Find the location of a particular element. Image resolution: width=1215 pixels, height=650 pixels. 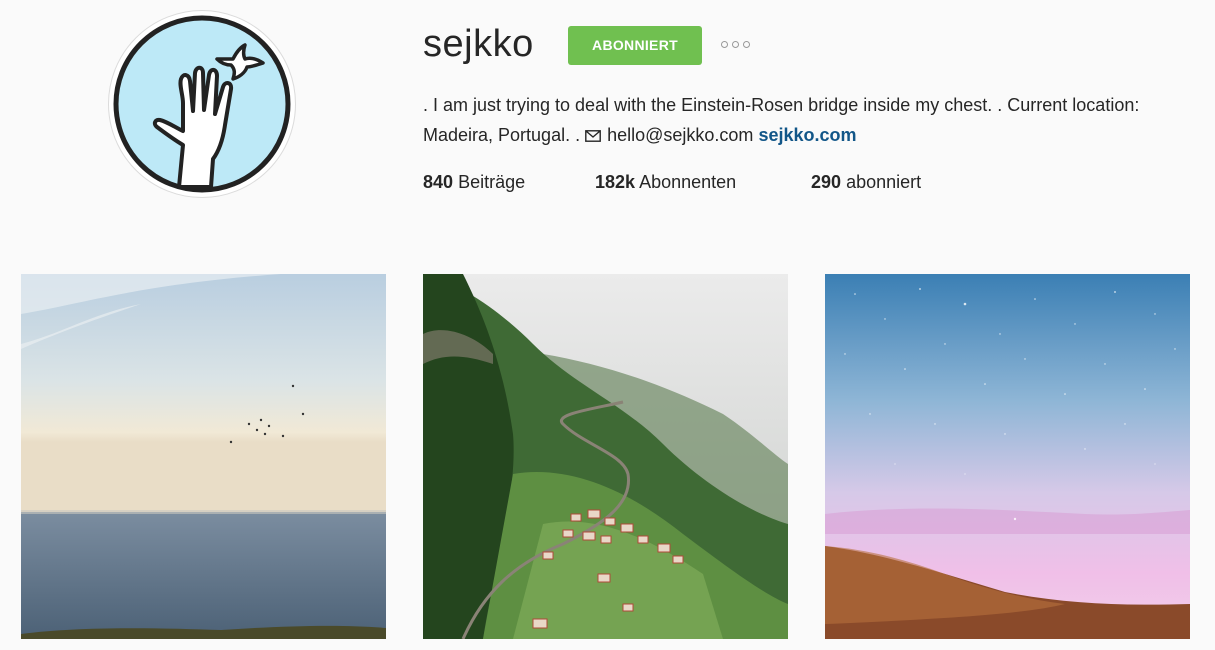

followers-count: 182k is located at coordinates (615, 182).